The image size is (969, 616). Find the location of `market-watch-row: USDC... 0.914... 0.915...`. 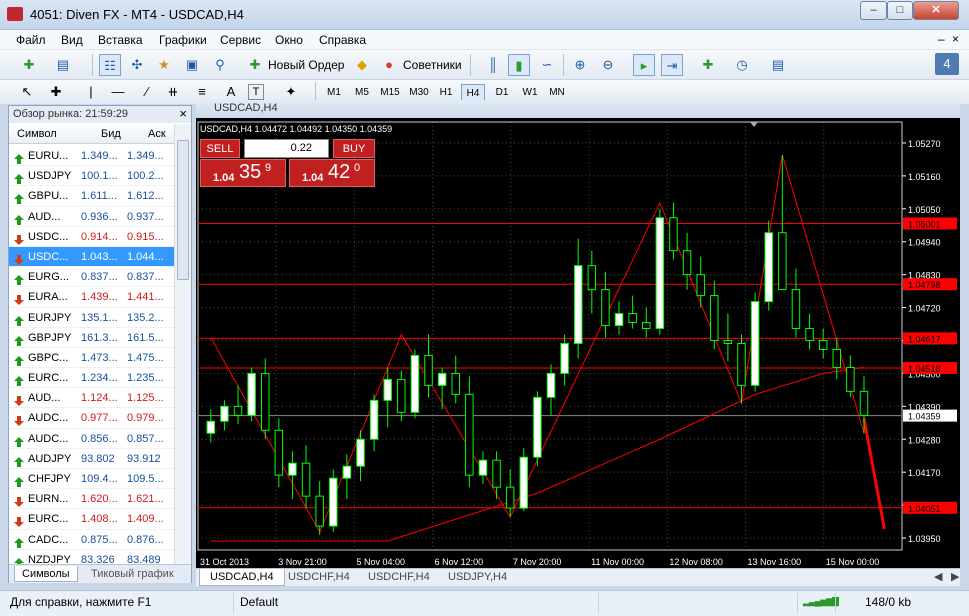

market-watch-row: USDC... 0.914... 0.915... is located at coordinates (91, 237).